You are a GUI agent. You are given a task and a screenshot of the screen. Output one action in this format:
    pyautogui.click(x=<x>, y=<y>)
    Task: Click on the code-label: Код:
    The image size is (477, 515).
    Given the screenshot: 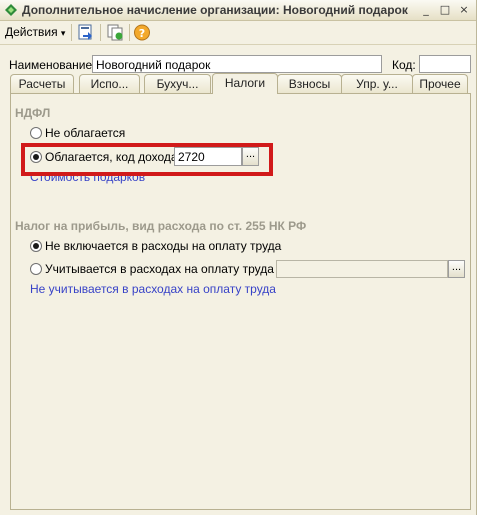 What is the action you would take?
    pyautogui.click(x=404, y=65)
    